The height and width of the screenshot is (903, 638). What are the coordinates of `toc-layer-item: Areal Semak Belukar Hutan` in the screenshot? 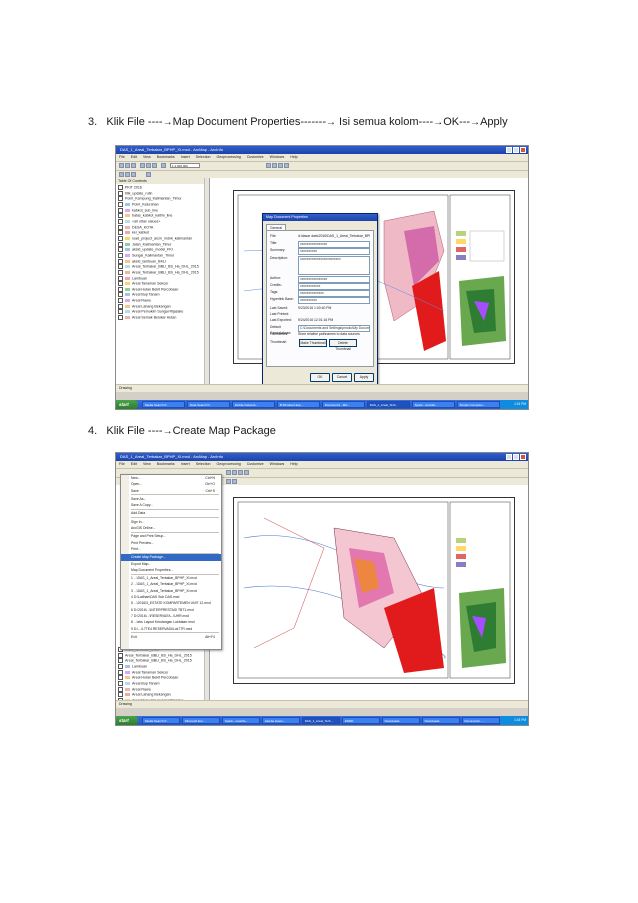 It's located at (163, 318).